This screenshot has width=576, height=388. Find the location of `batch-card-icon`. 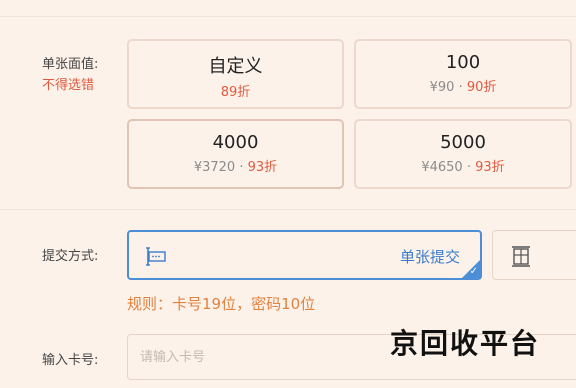

batch-card-icon is located at coordinates (521, 258).